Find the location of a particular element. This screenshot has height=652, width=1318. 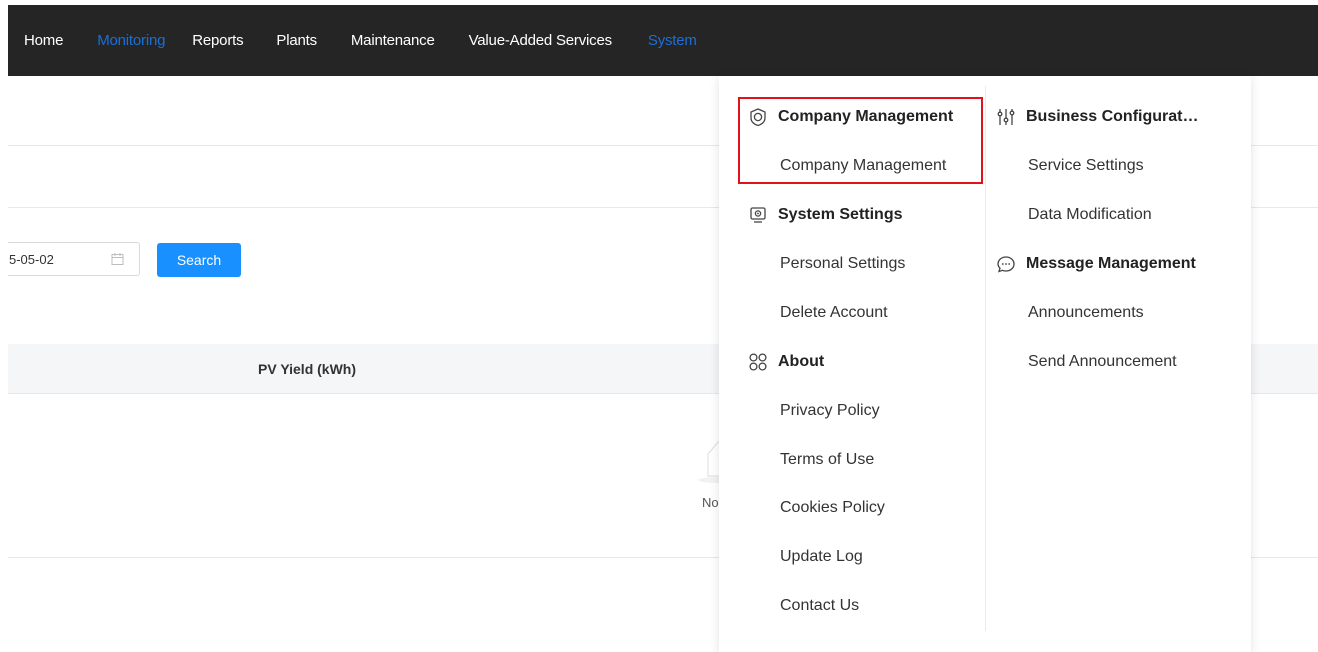

calendar-icon is located at coordinates (117, 259).